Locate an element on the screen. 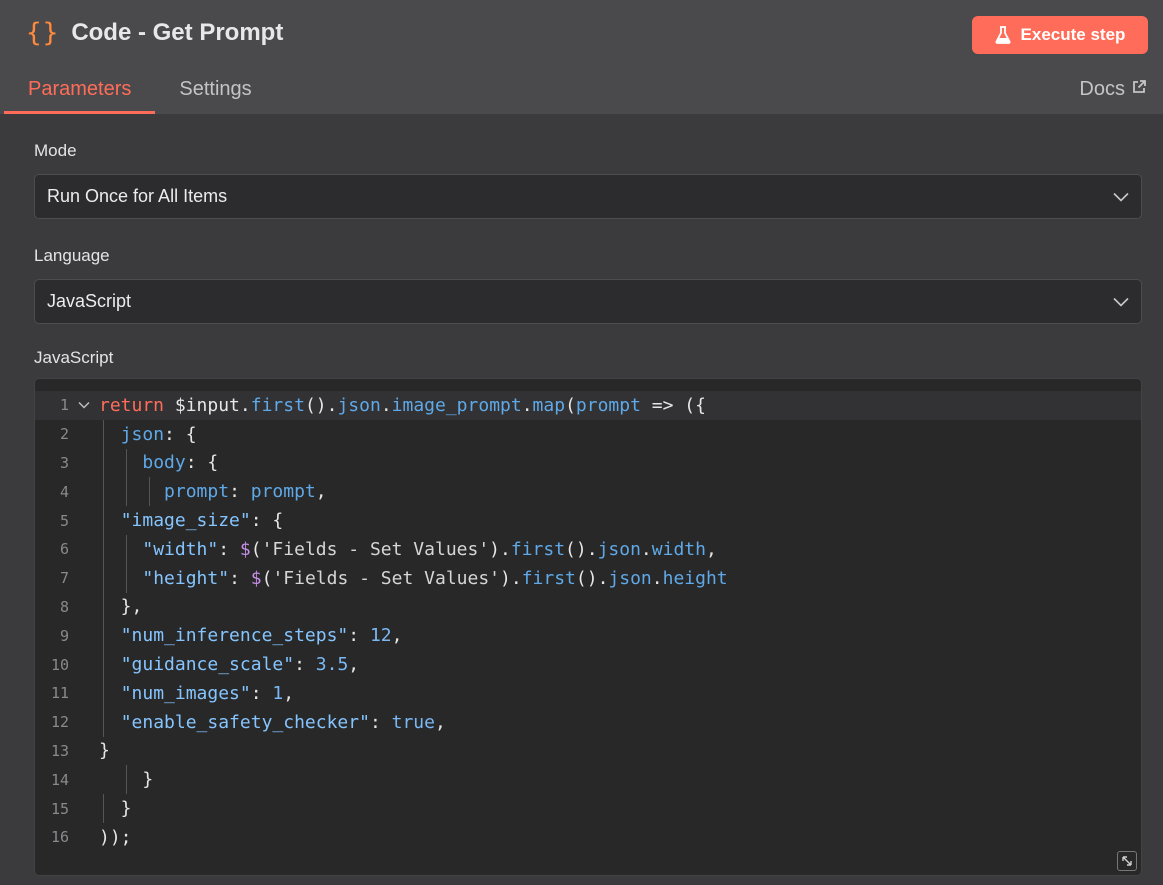  code-line: 8 }, is located at coordinates (588, 607).